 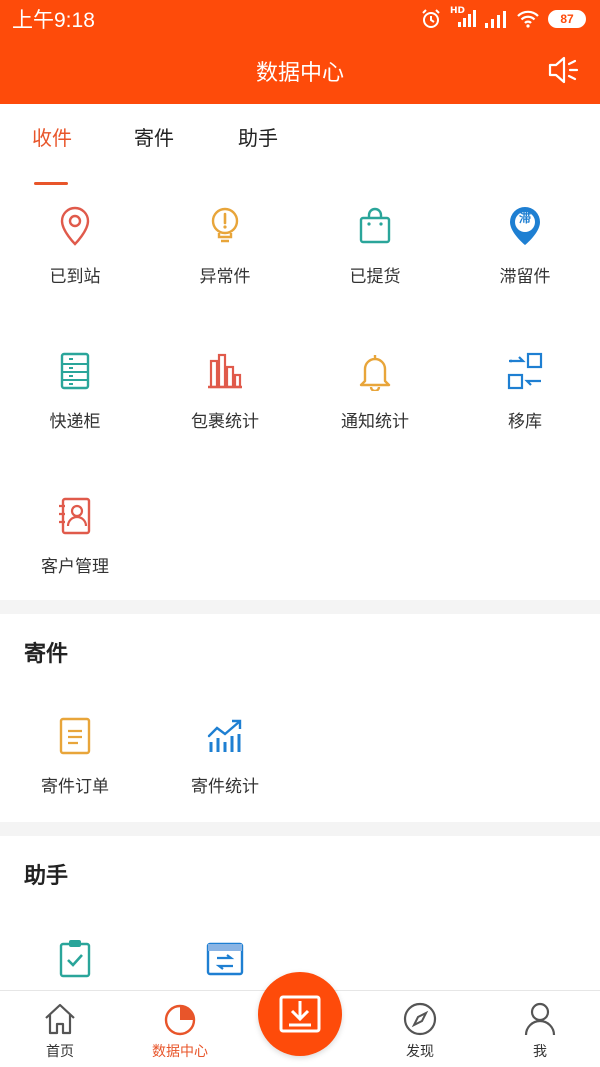 I want to click on grid-item-label: 寄件订单, so click(x=75, y=787).